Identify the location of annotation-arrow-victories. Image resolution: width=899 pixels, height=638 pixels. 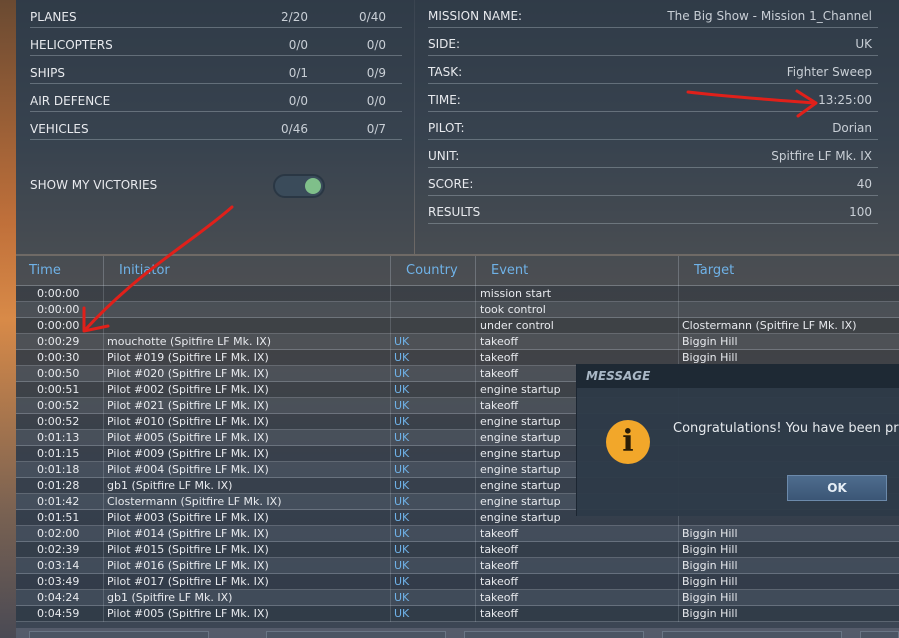
(158, 268).